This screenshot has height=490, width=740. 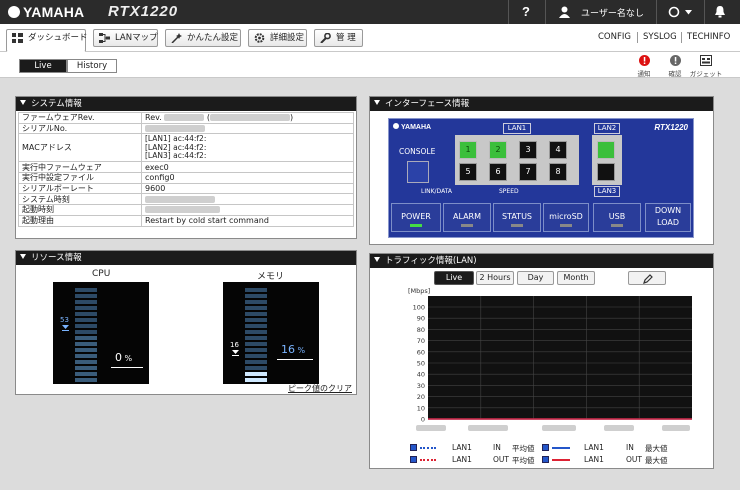 What do you see at coordinates (535, 278) in the screenshot?
I see `traffic-day-button: Day` at bounding box center [535, 278].